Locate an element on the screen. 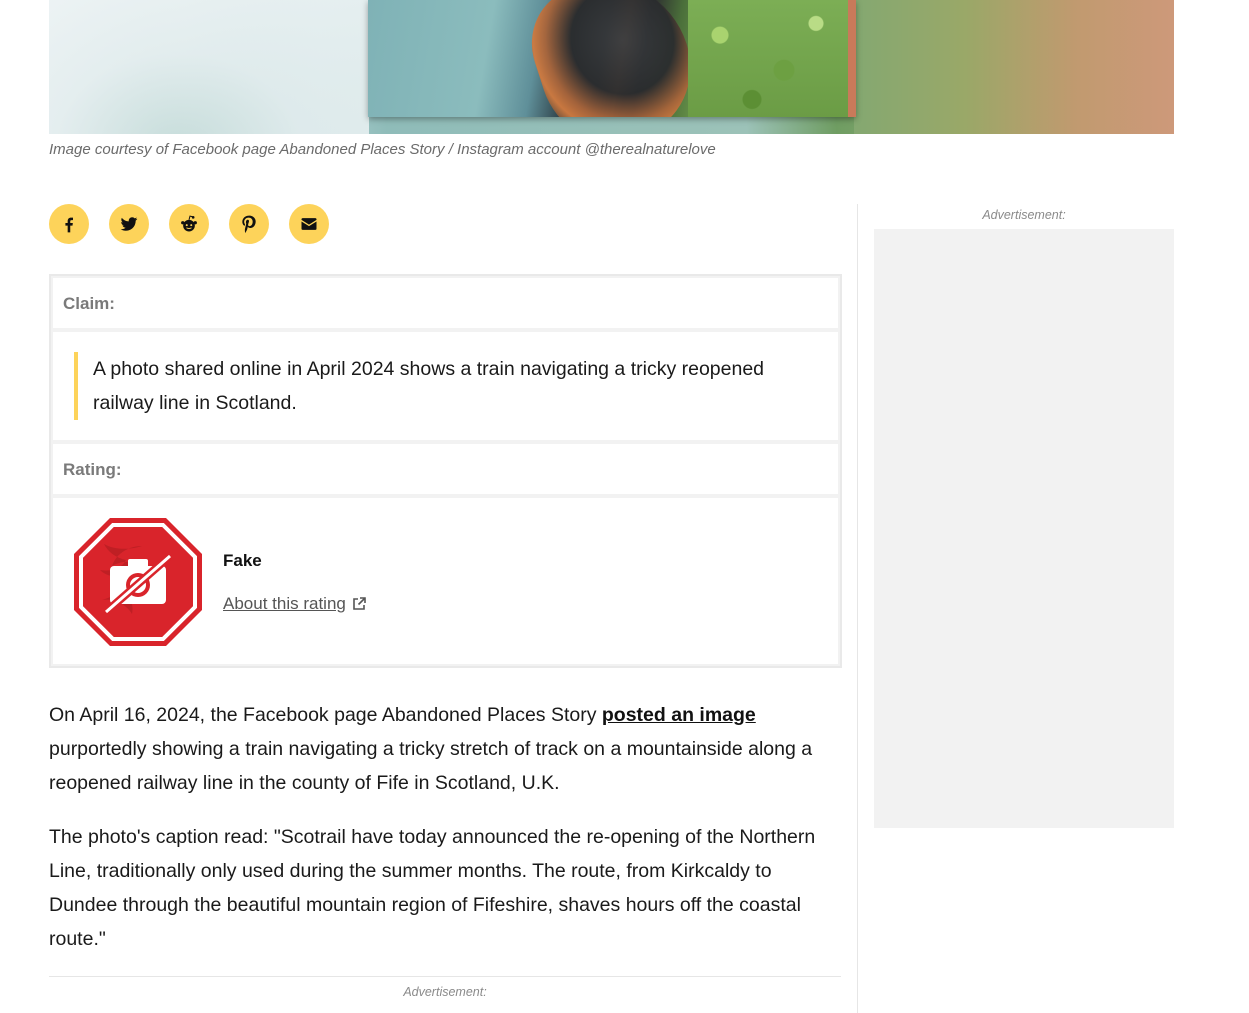  article-hero-image is located at coordinates (611, 67).